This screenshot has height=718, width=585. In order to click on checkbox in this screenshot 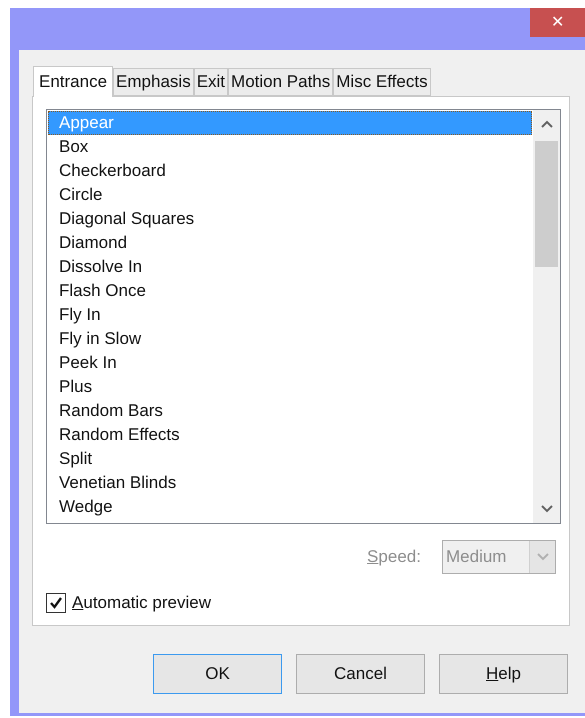, I will do `click(56, 602)`.